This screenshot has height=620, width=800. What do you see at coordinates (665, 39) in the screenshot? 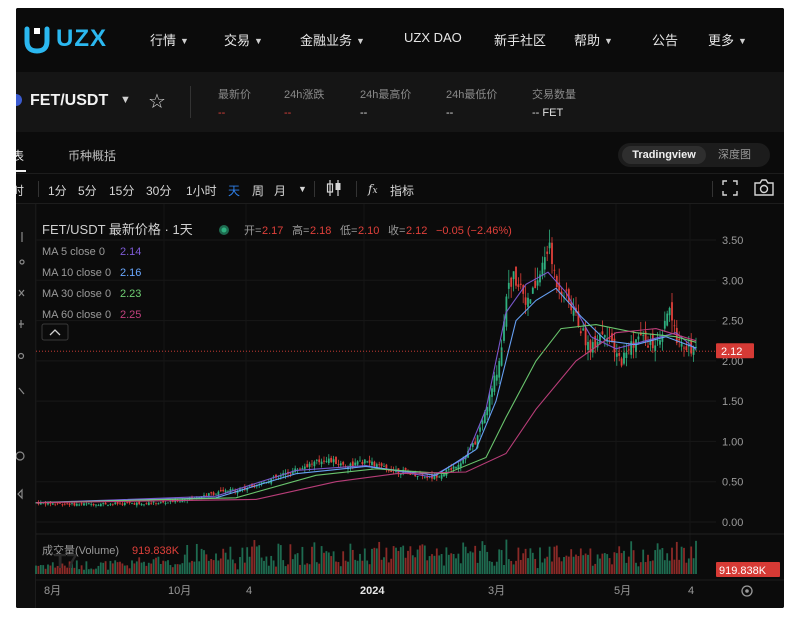
I see `nav-item: 公告` at bounding box center [665, 39].